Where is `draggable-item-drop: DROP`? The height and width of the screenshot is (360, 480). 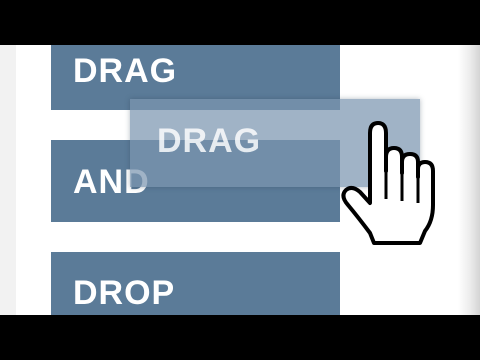 draggable-item-drop: DROP is located at coordinates (195, 283).